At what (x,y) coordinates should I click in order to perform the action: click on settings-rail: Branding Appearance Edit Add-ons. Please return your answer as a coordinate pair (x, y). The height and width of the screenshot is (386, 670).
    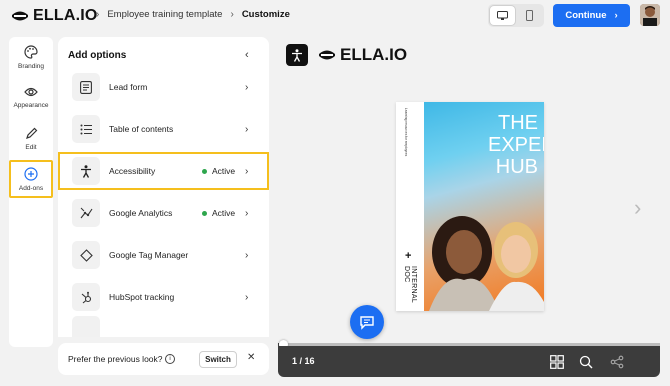
    Looking at the image, I should click on (31, 192).